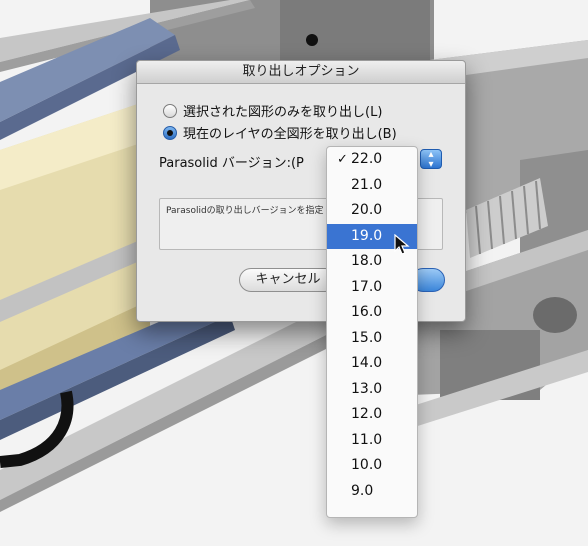 The image size is (588, 546). I want to click on parasolid-version-label: Parasolid バージョン:(P, so click(231, 163).